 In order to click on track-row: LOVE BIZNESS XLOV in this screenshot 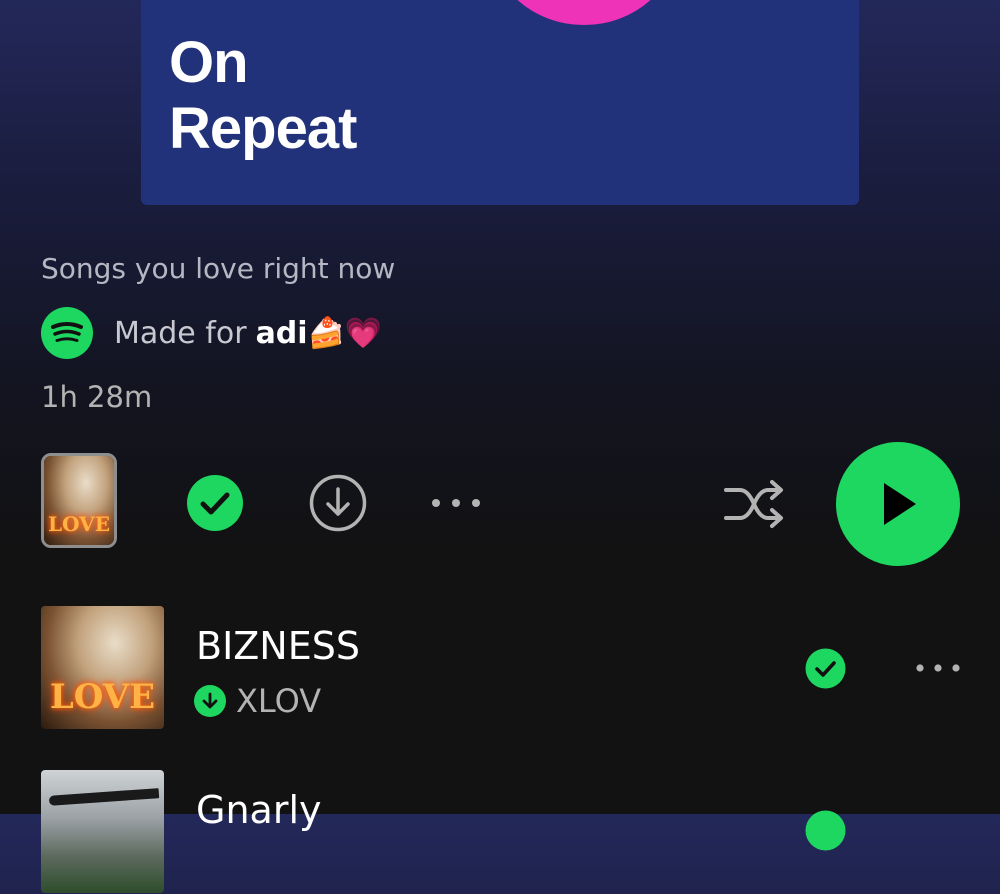, I will do `click(500, 668)`.